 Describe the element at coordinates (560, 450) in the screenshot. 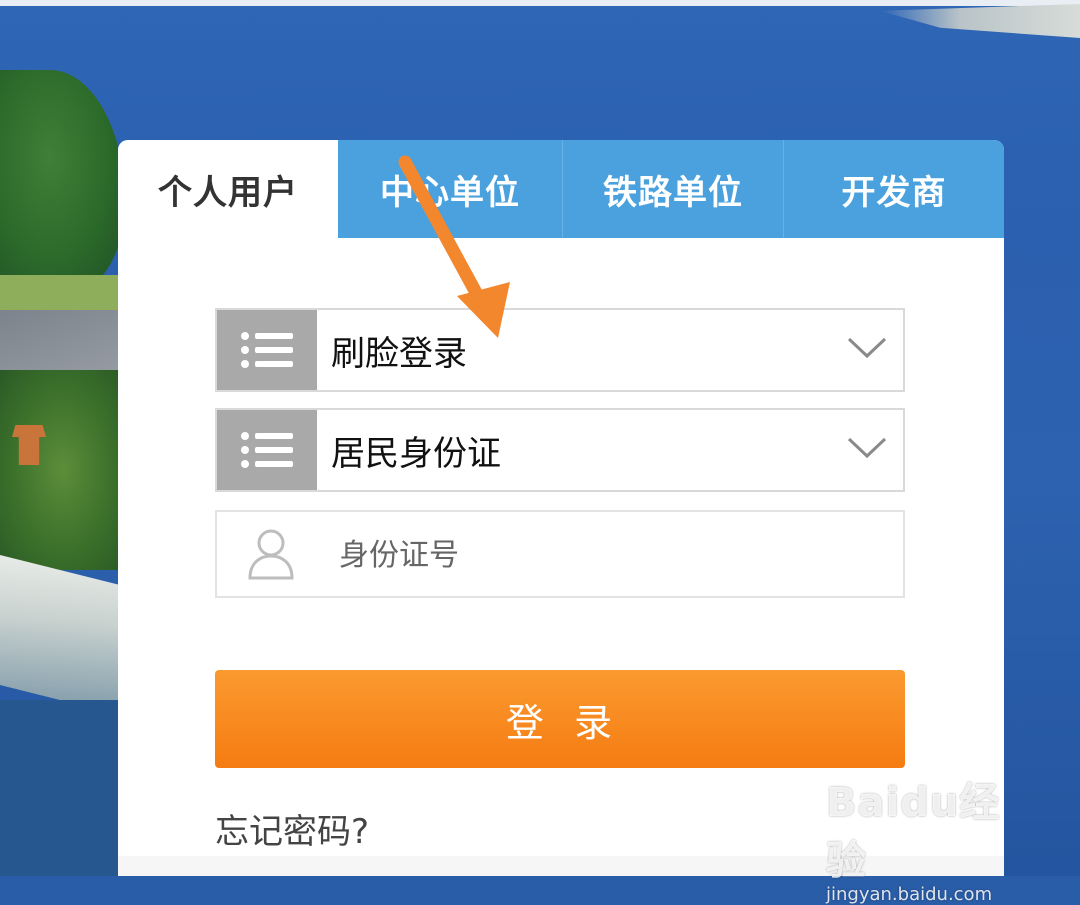

I see `id-type-select: 居民身份证` at that location.